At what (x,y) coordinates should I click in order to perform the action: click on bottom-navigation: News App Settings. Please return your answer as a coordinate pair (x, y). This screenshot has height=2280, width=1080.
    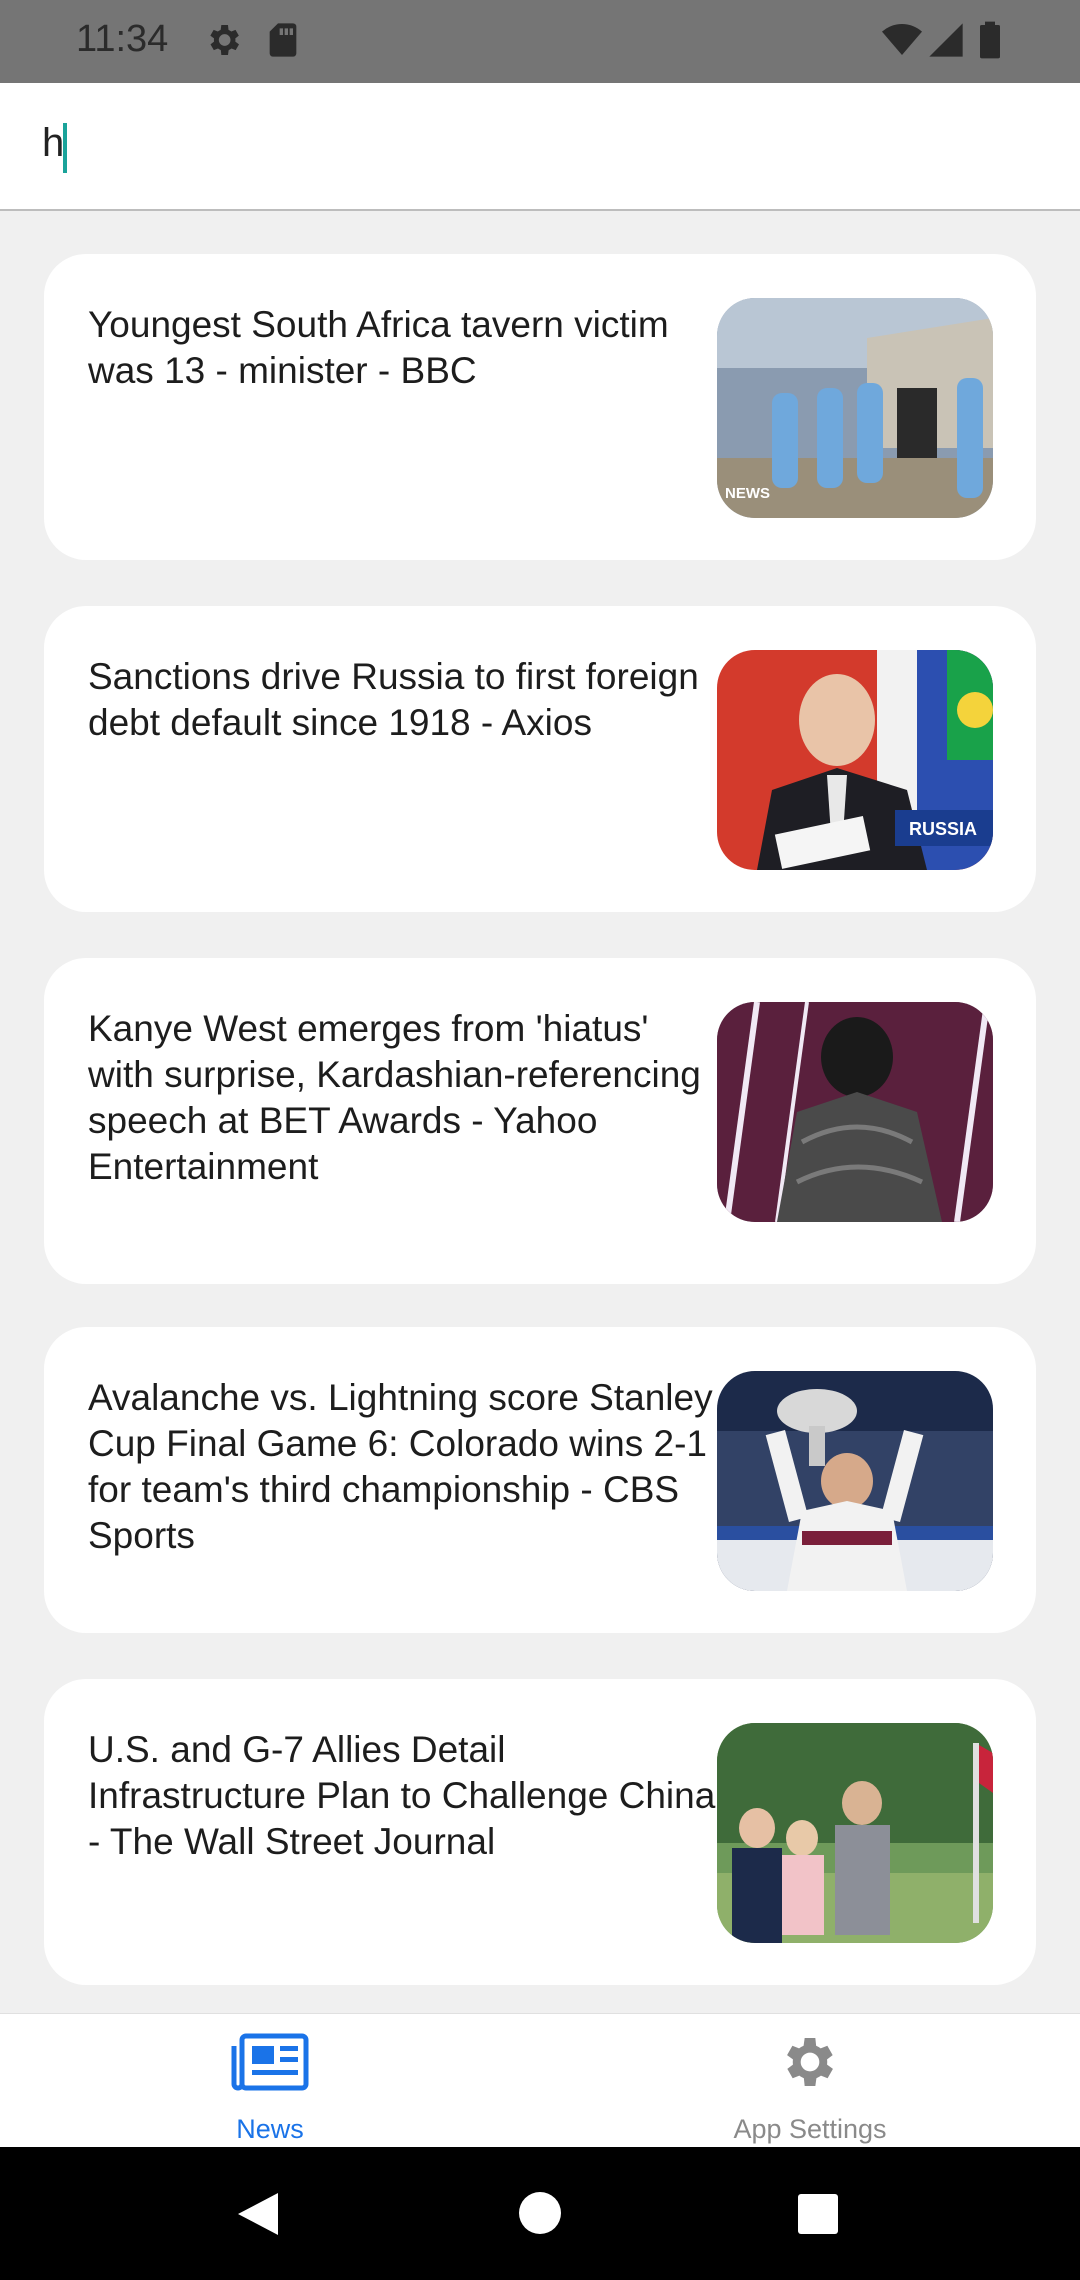
    Looking at the image, I should click on (540, 2080).